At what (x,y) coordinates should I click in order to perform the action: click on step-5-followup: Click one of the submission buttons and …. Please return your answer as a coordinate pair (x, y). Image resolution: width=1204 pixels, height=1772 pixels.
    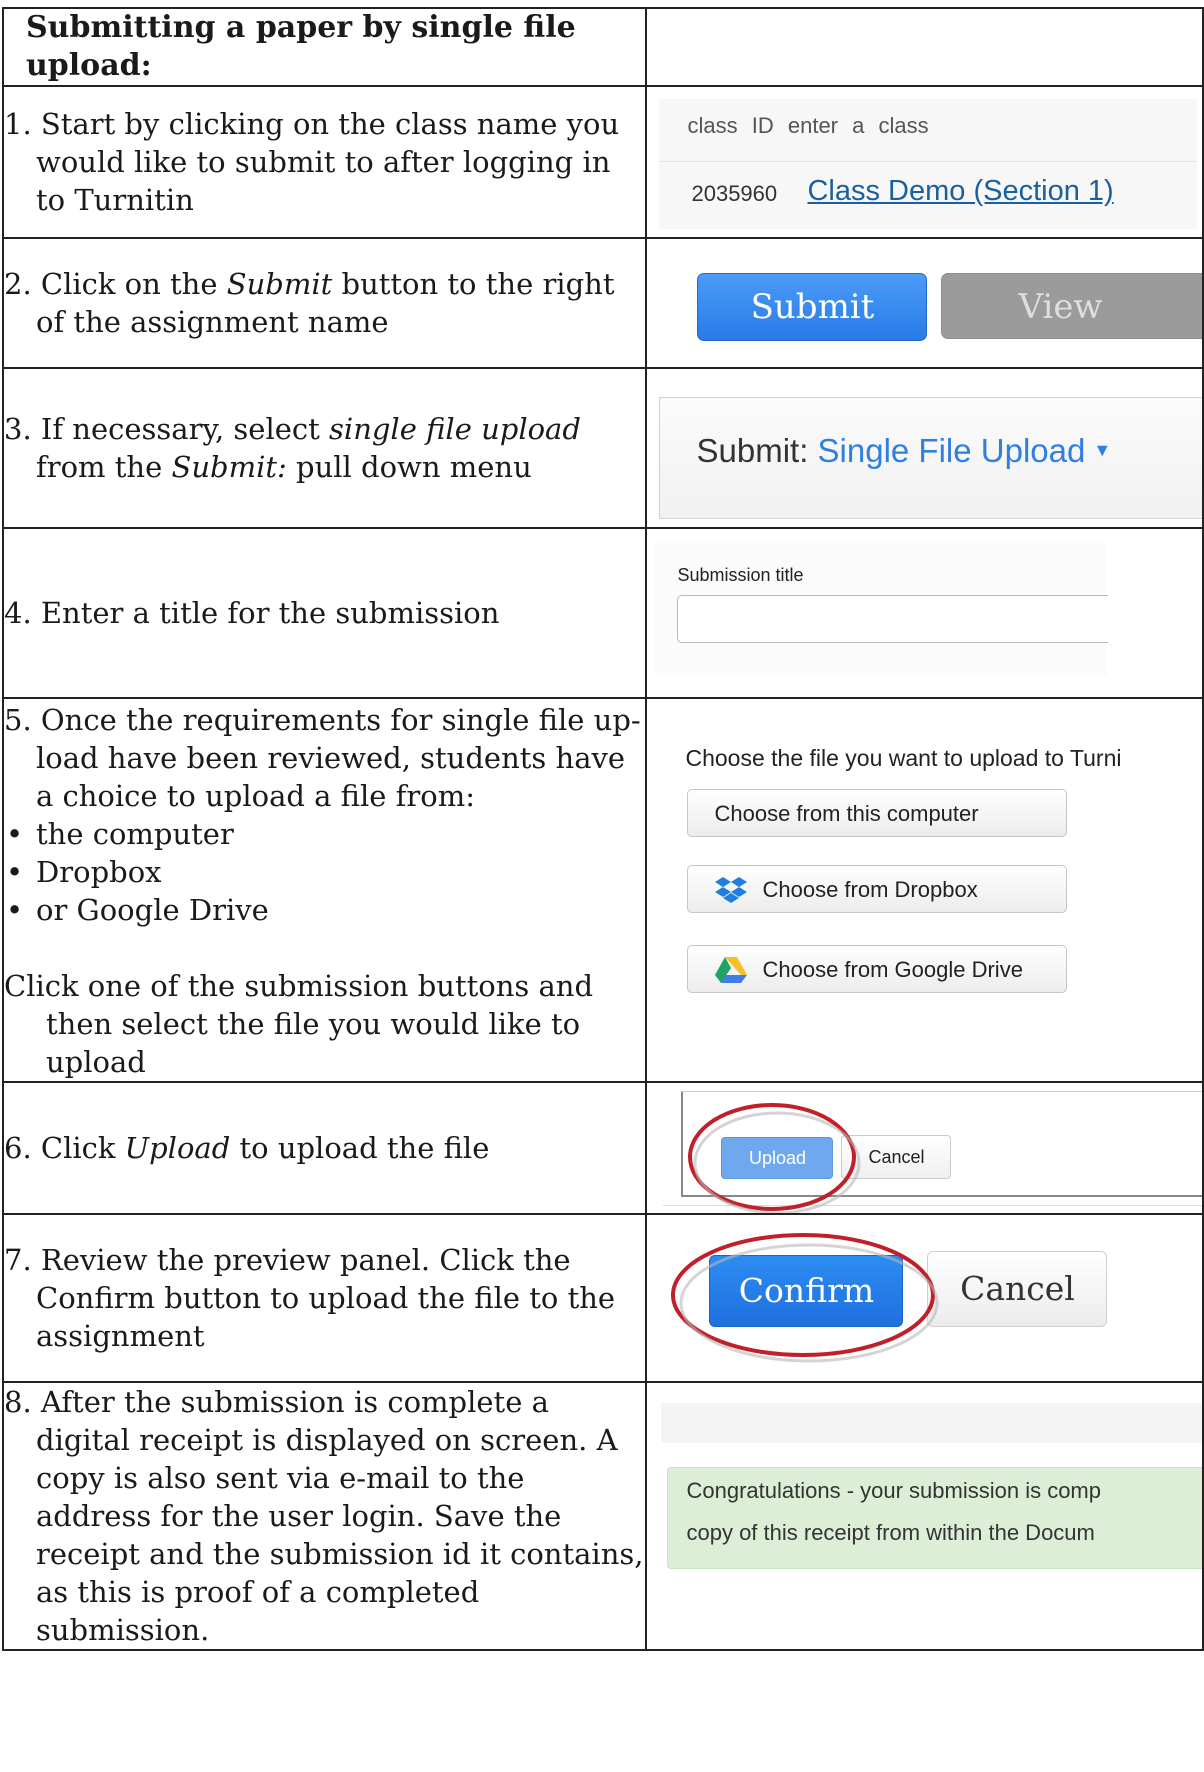
    Looking at the image, I should click on (299, 1024).